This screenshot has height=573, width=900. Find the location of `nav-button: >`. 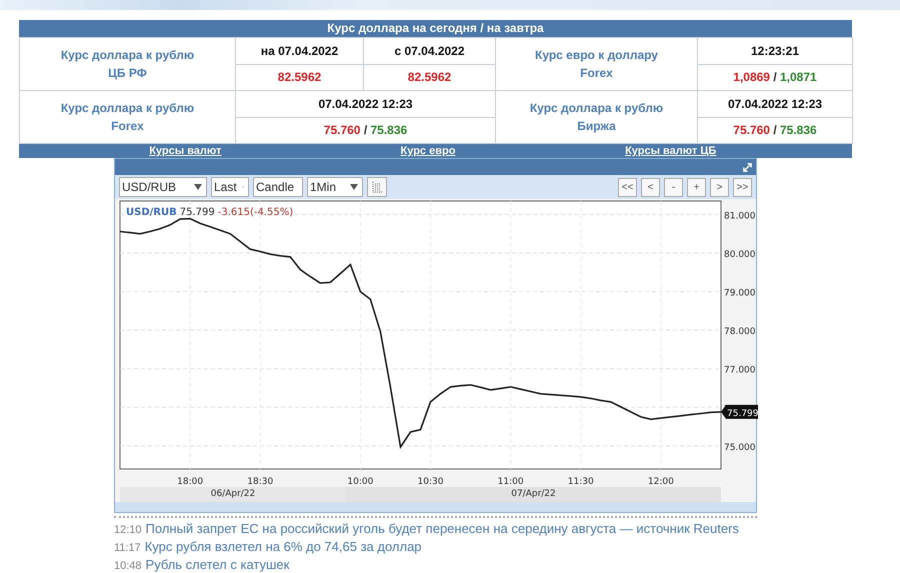

nav-button: > is located at coordinates (719, 187).